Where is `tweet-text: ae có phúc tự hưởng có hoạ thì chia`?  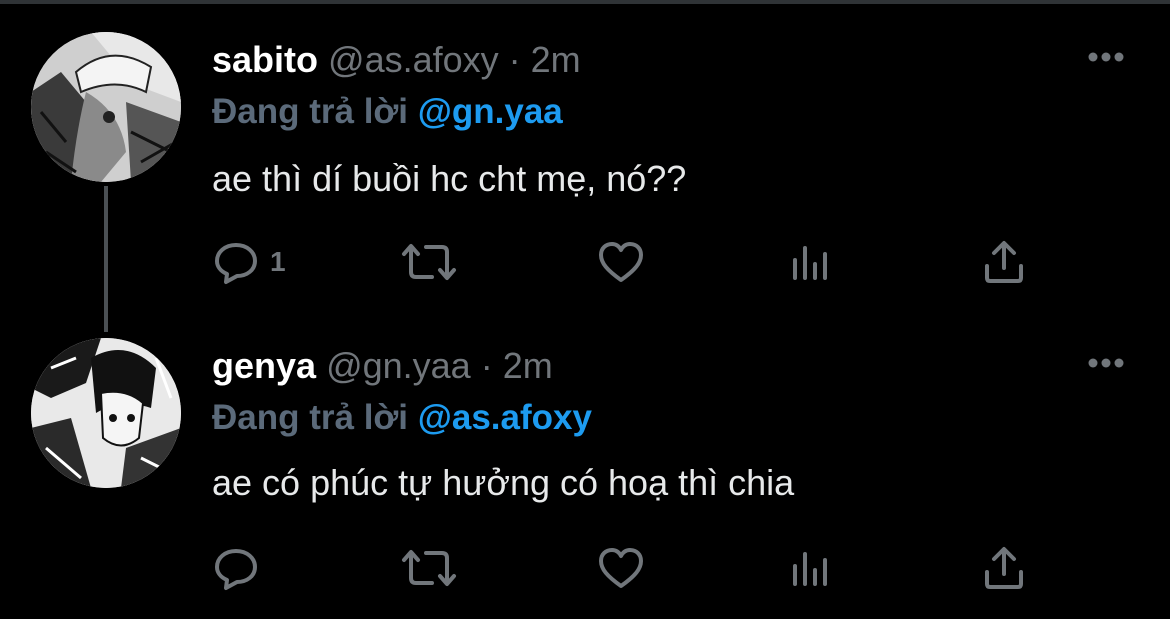
tweet-text: ae có phúc tự hưởng có hoạ thì chia is located at coordinates (503, 482).